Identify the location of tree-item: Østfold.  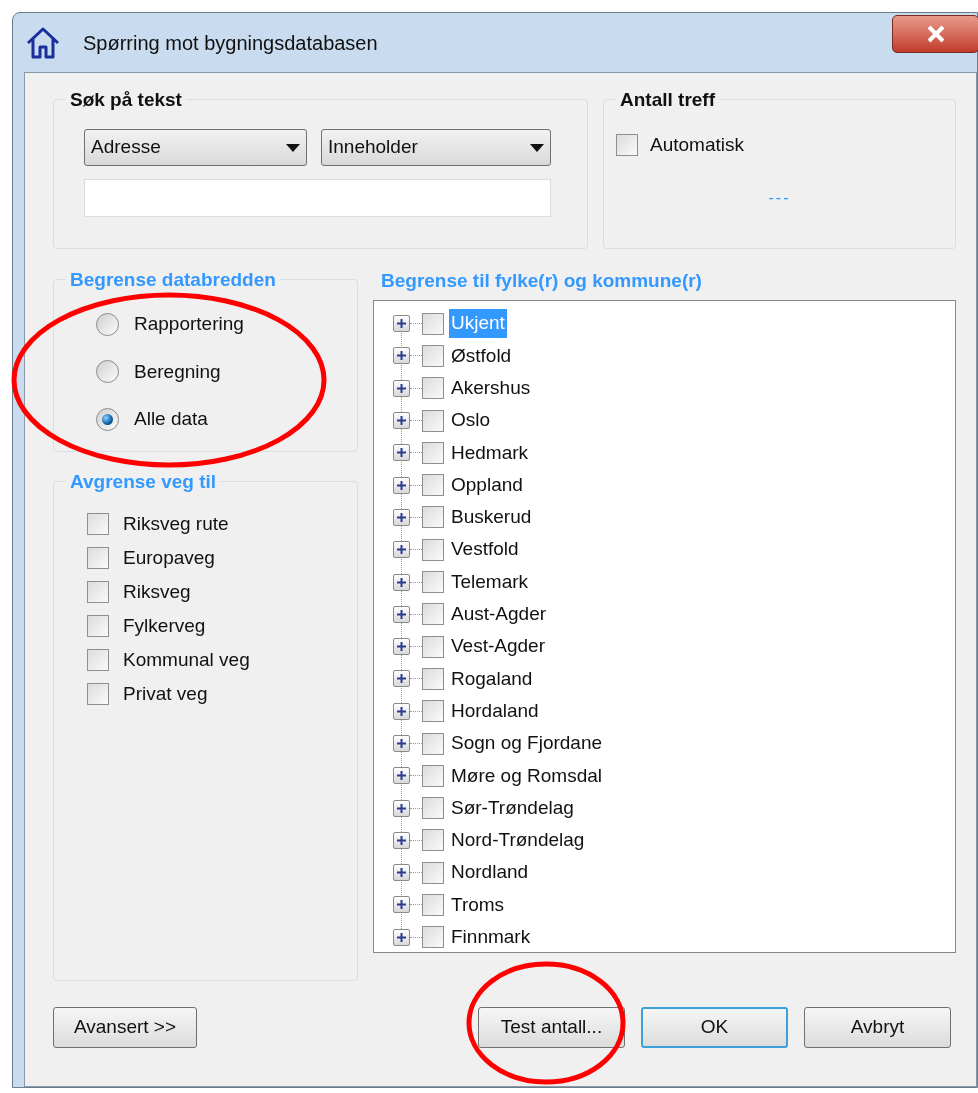
(481, 356).